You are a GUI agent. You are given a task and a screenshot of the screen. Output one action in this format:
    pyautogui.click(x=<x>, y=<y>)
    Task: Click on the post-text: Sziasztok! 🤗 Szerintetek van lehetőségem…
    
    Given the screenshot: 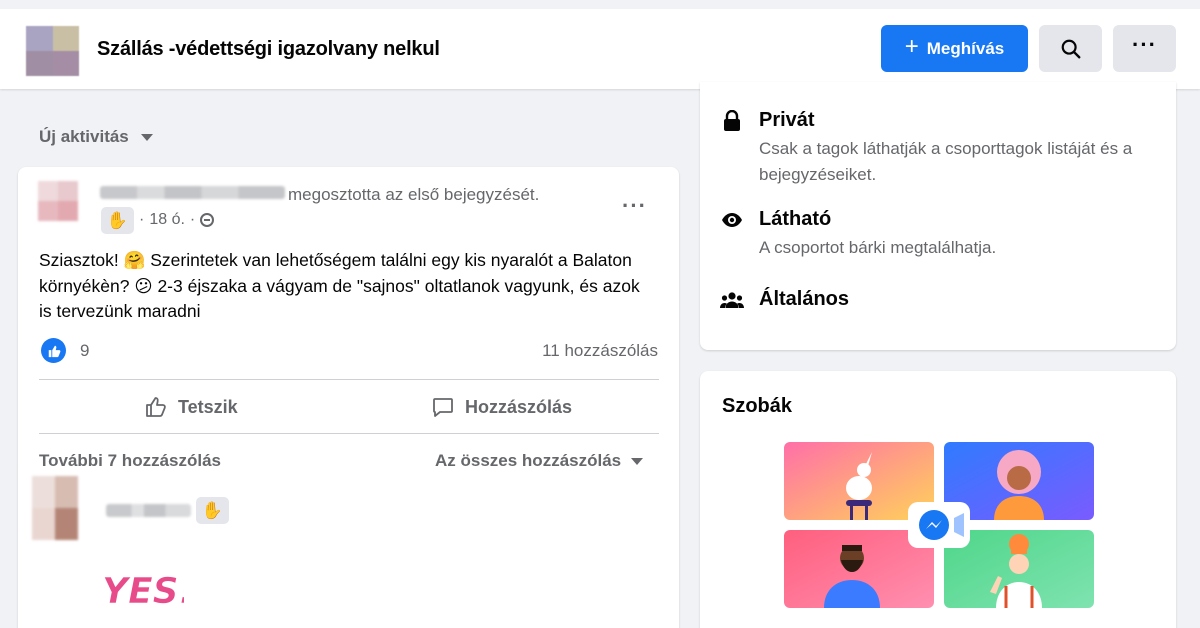 What is the action you would take?
    pyautogui.click(x=339, y=285)
    